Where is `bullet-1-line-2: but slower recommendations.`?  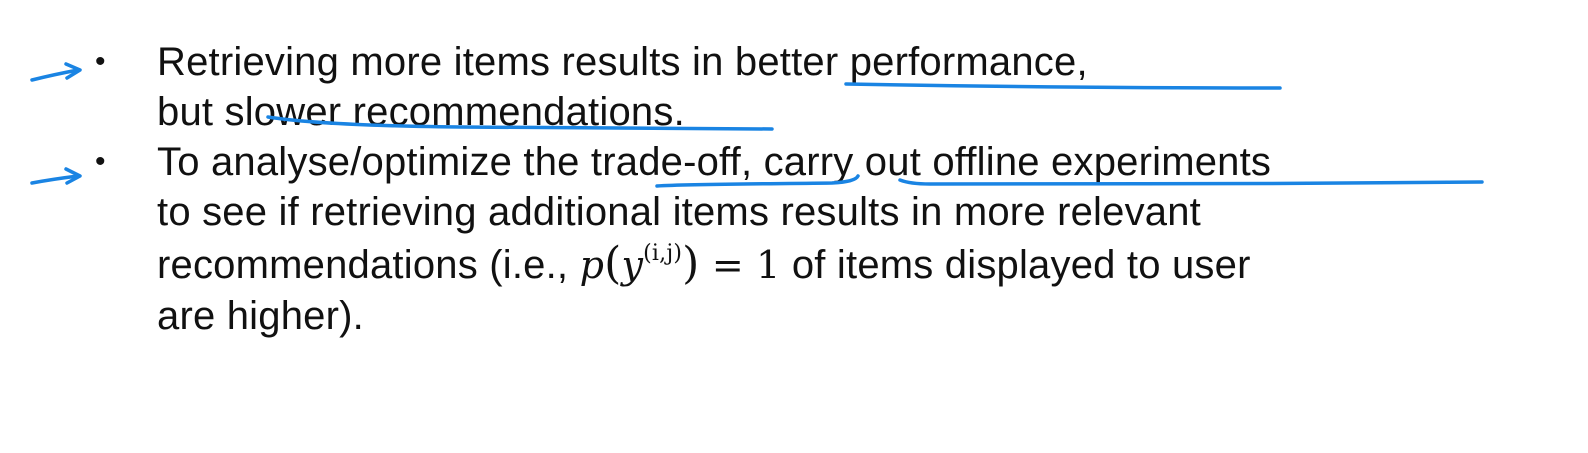
bullet-1-line-2: but slower recommendations. is located at coordinates (421, 112).